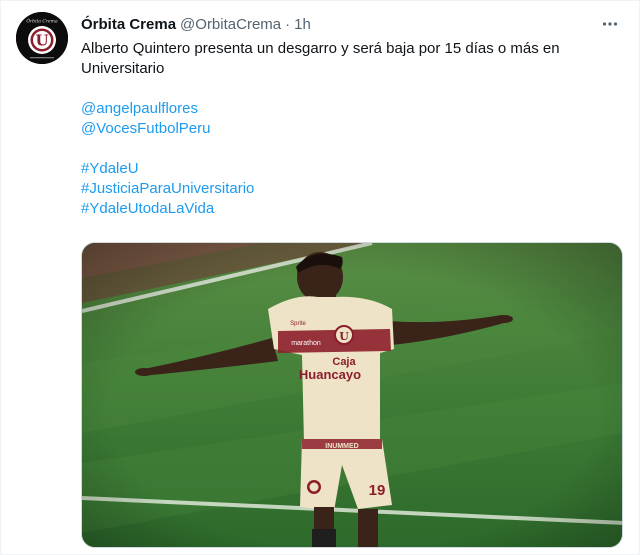 The image size is (640, 555). I want to click on more-options-button, so click(610, 24).